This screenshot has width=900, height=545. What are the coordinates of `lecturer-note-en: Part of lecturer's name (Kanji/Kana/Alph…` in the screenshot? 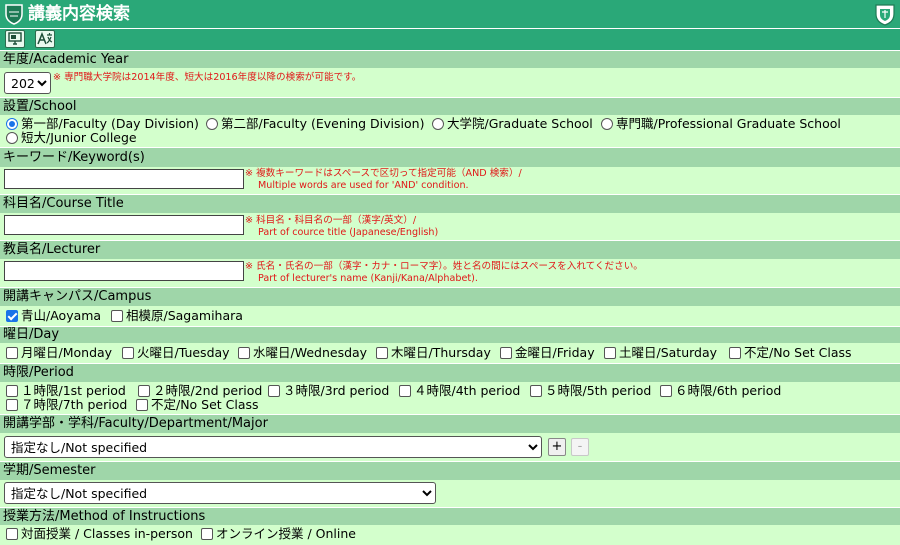 It's located at (368, 278).